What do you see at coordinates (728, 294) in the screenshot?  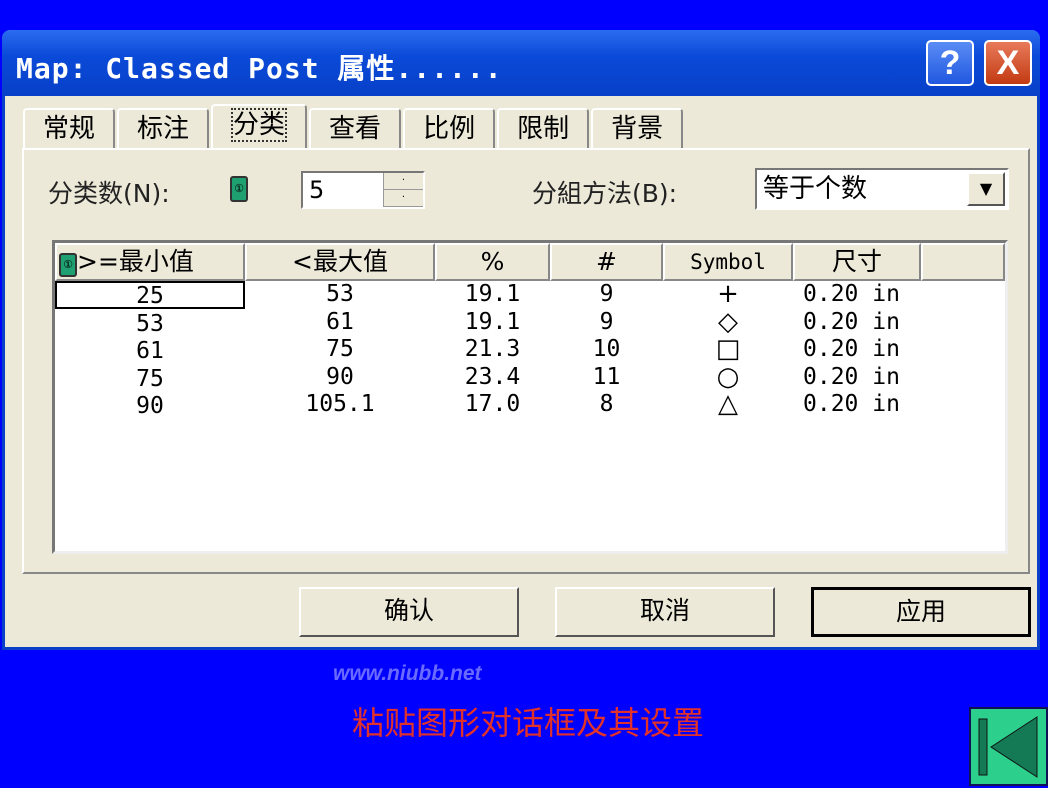 I see `symbol-cell: +` at bounding box center [728, 294].